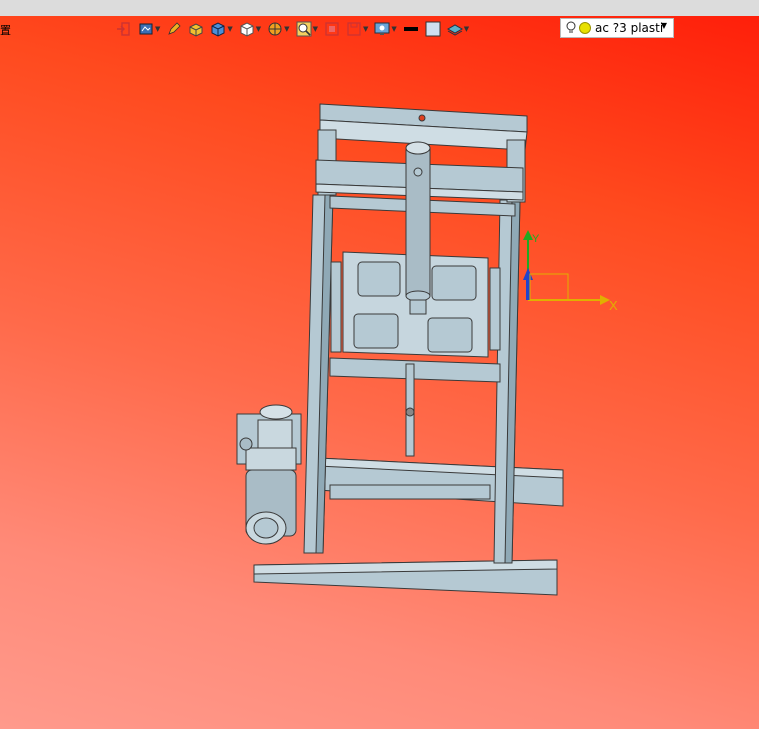 This screenshot has height=729, width=759. Describe the element at coordinates (613, 305) in the screenshot. I see `x-axis-label: X` at that location.